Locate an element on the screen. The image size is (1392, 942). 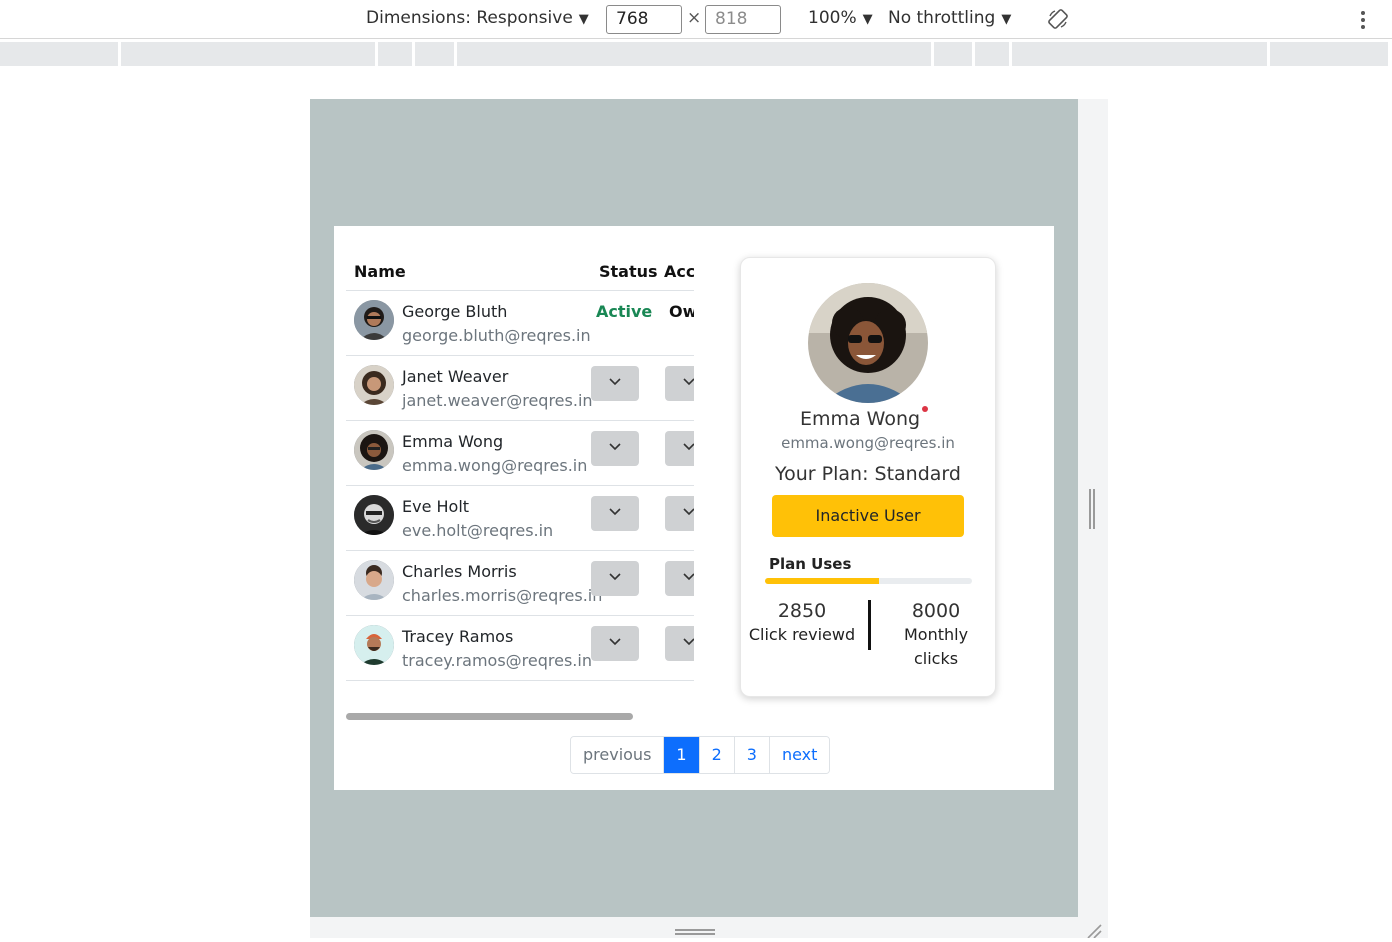
pagination: previous 1 2 3 next is located at coordinates (700, 755).